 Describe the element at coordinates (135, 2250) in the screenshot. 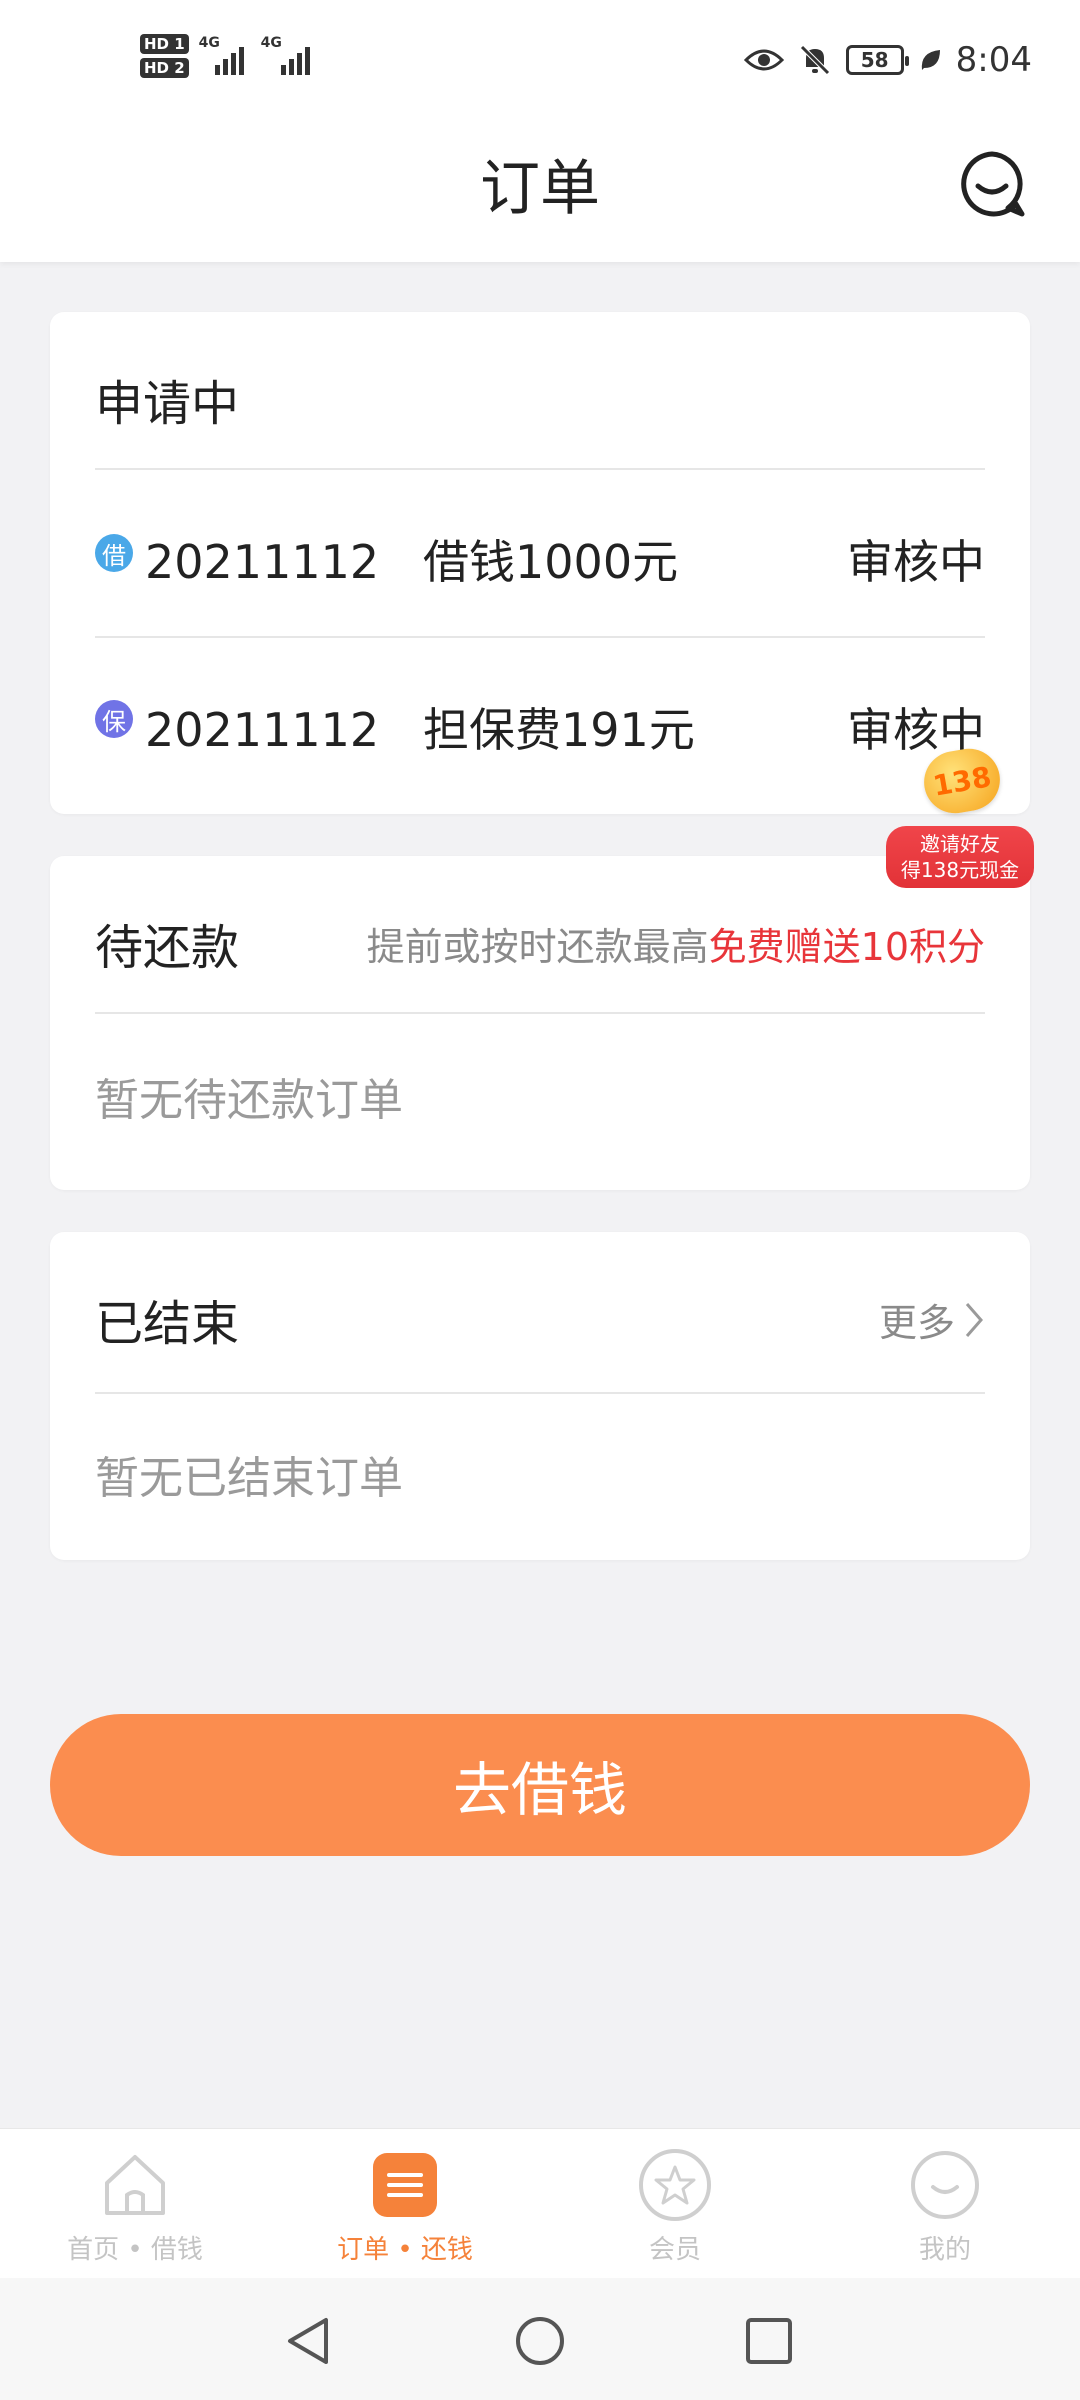

I see `tab-home-label: 首页 • 借钱` at that location.